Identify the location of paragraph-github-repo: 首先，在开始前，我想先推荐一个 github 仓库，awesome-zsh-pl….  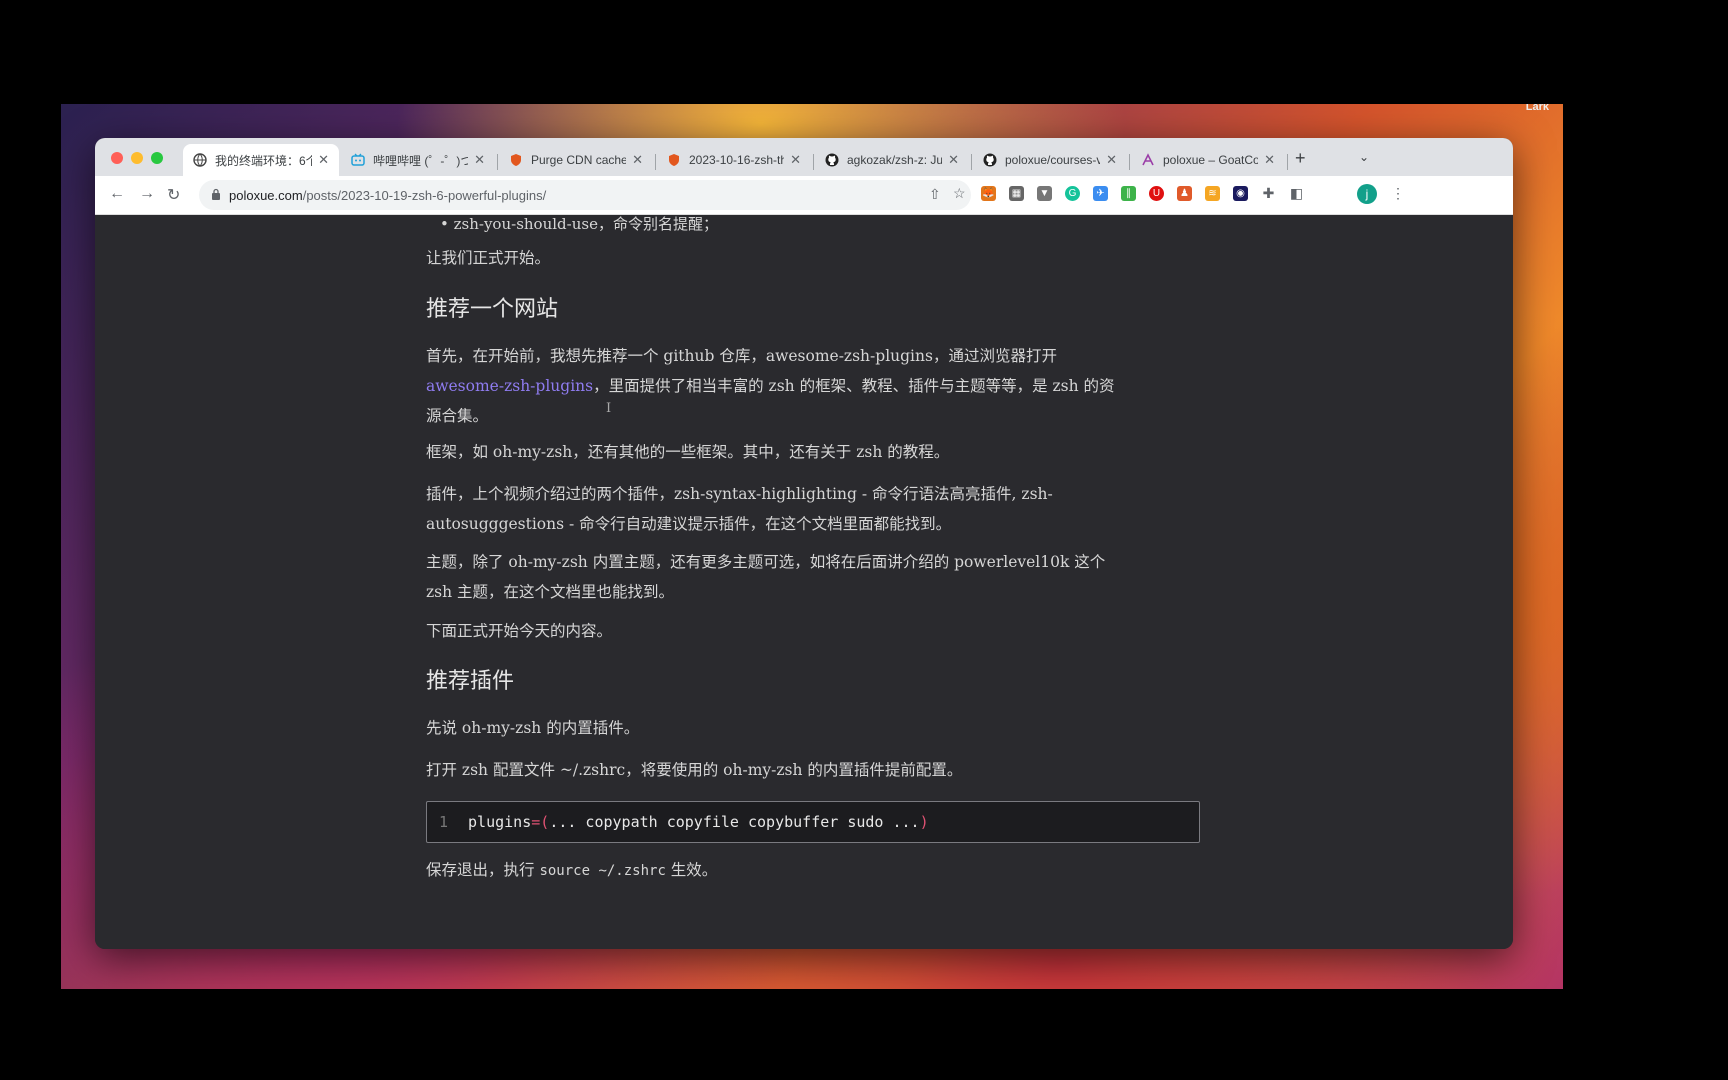
(816, 386).